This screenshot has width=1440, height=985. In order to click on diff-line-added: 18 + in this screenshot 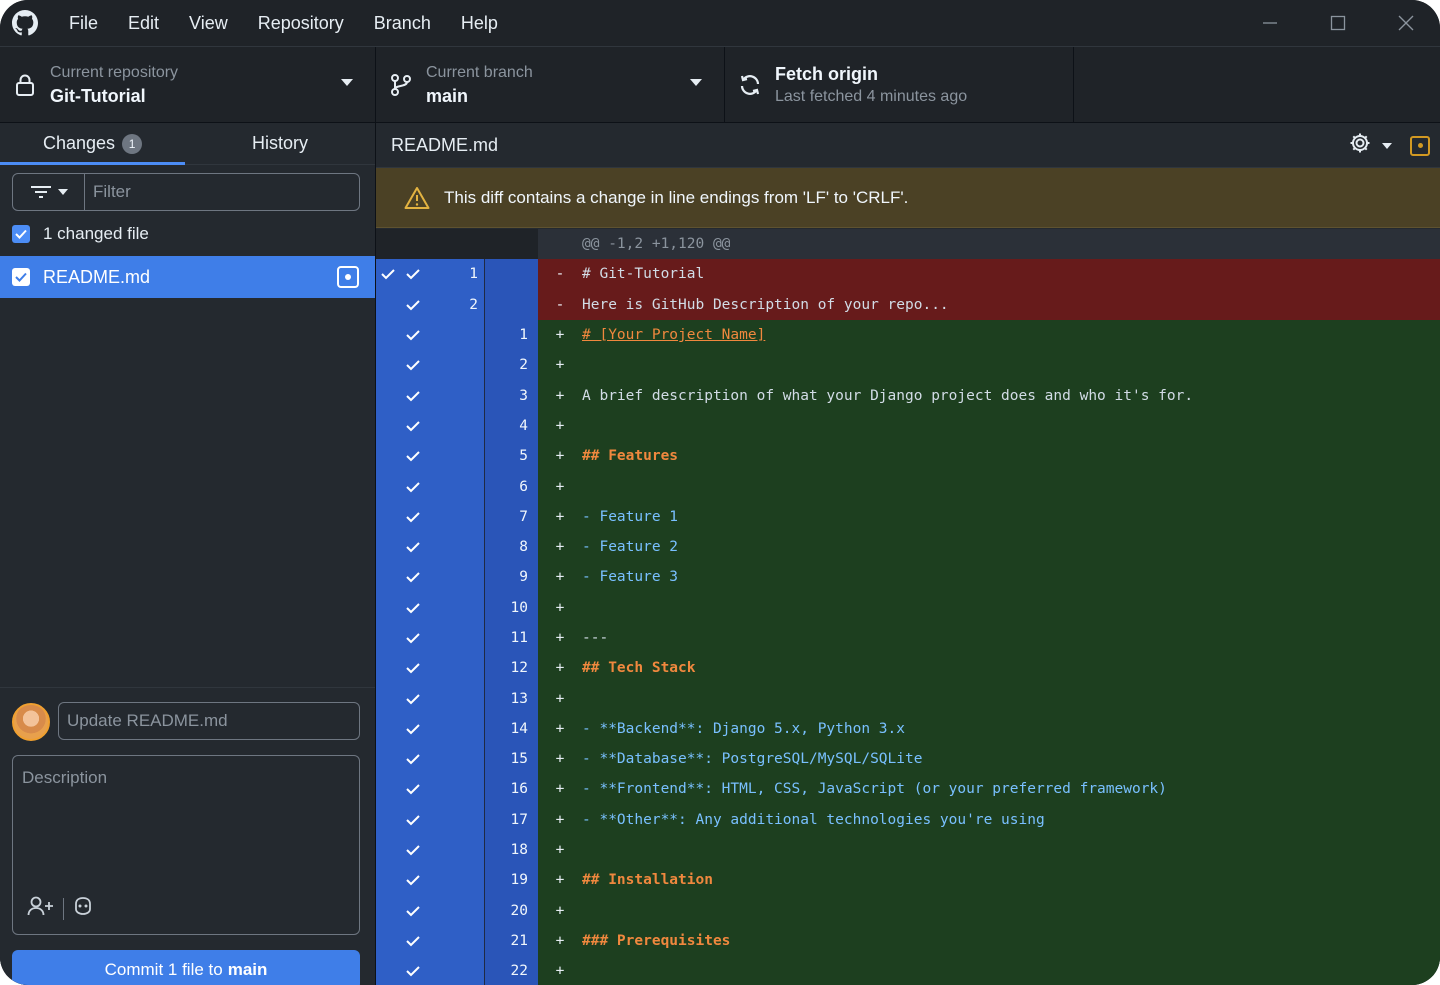, I will do `click(908, 850)`.